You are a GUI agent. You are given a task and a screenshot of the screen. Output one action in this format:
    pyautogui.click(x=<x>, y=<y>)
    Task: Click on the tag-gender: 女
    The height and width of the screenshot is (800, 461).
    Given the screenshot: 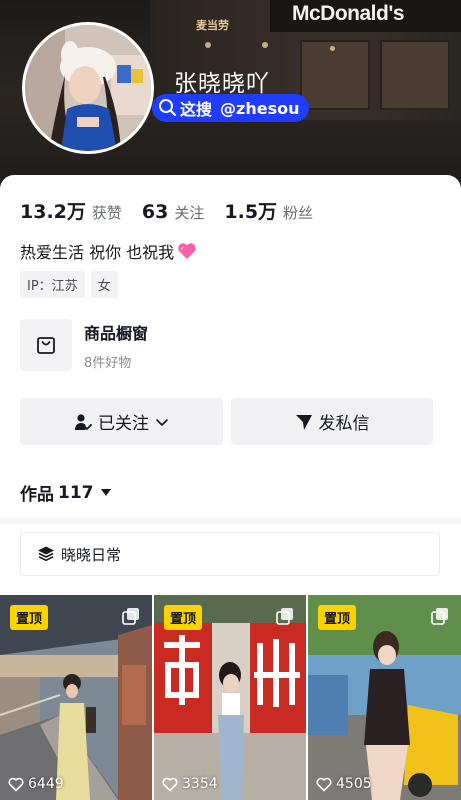 What is the action you would take?
    pyautogui.click(x=104, y=284)
    